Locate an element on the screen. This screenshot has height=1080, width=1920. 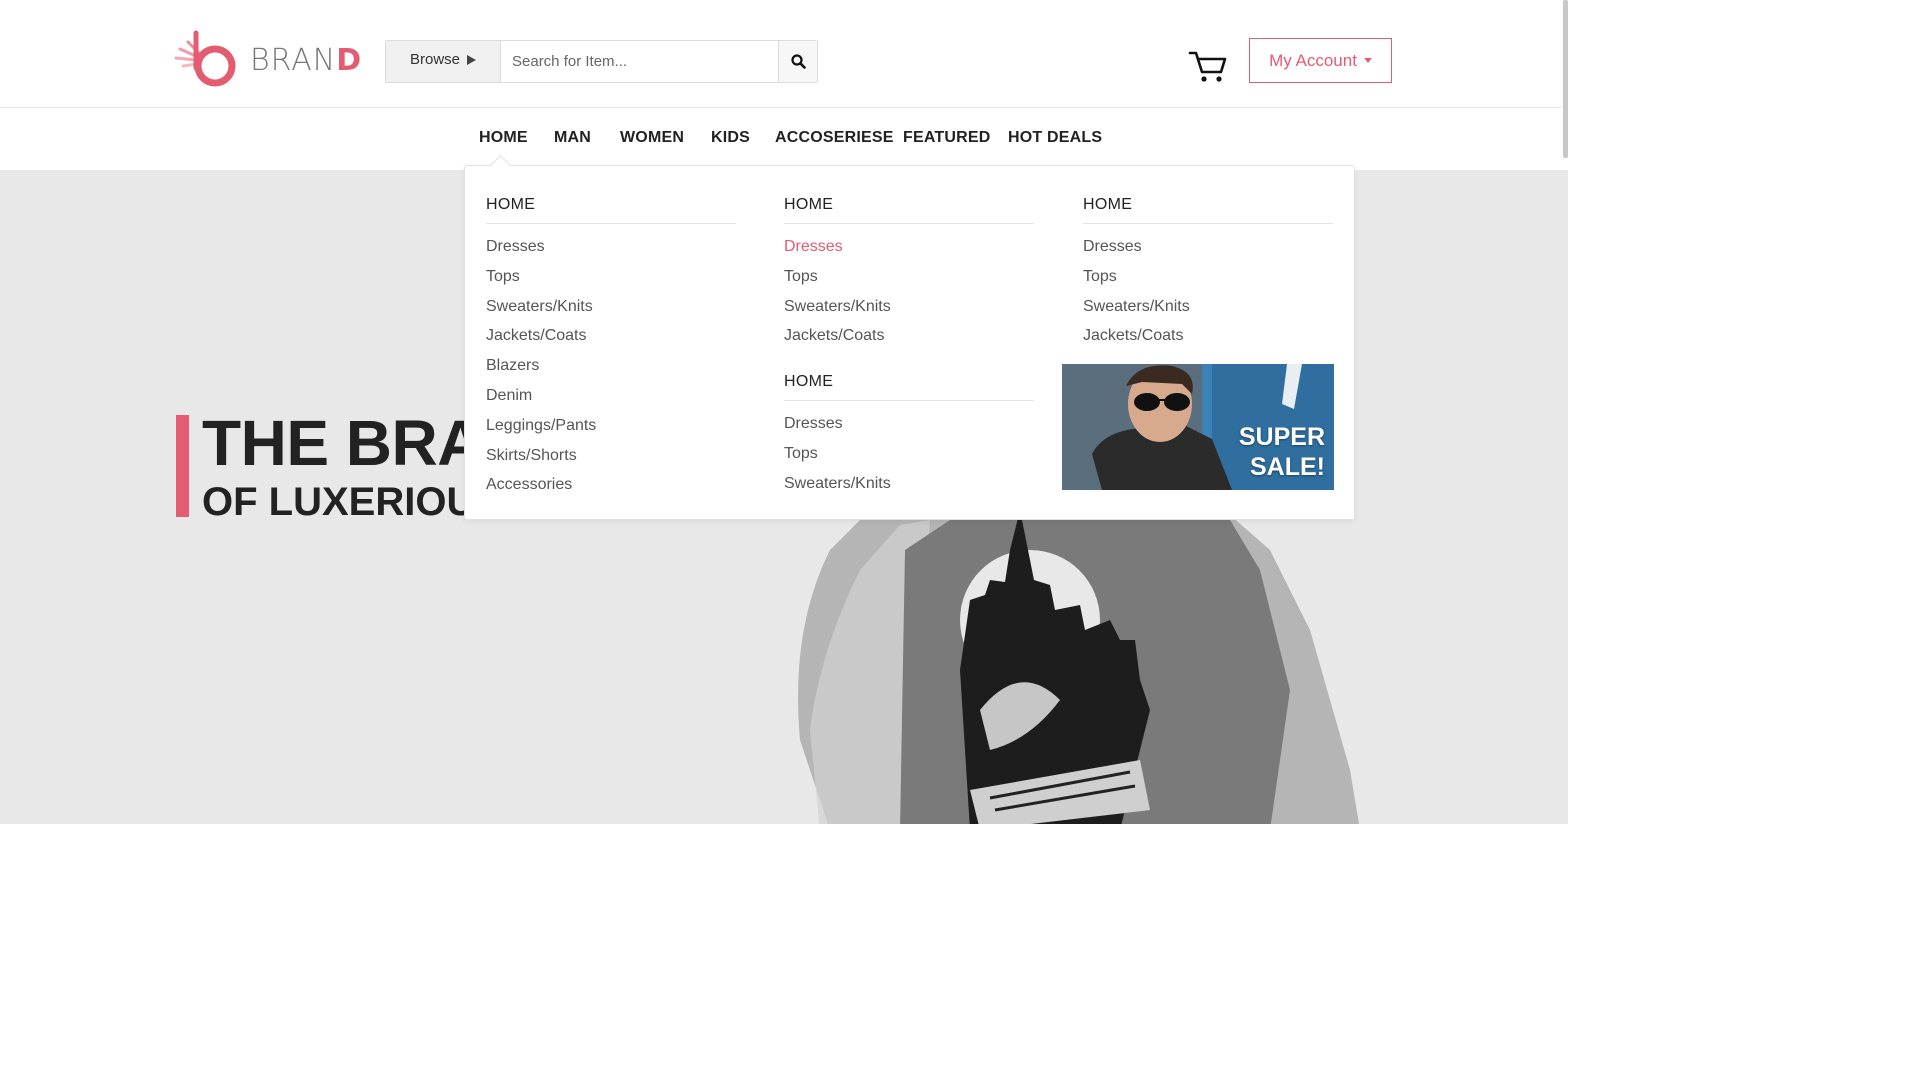
menu-link-accessories: Accessories is located at coordinates (611, 490).